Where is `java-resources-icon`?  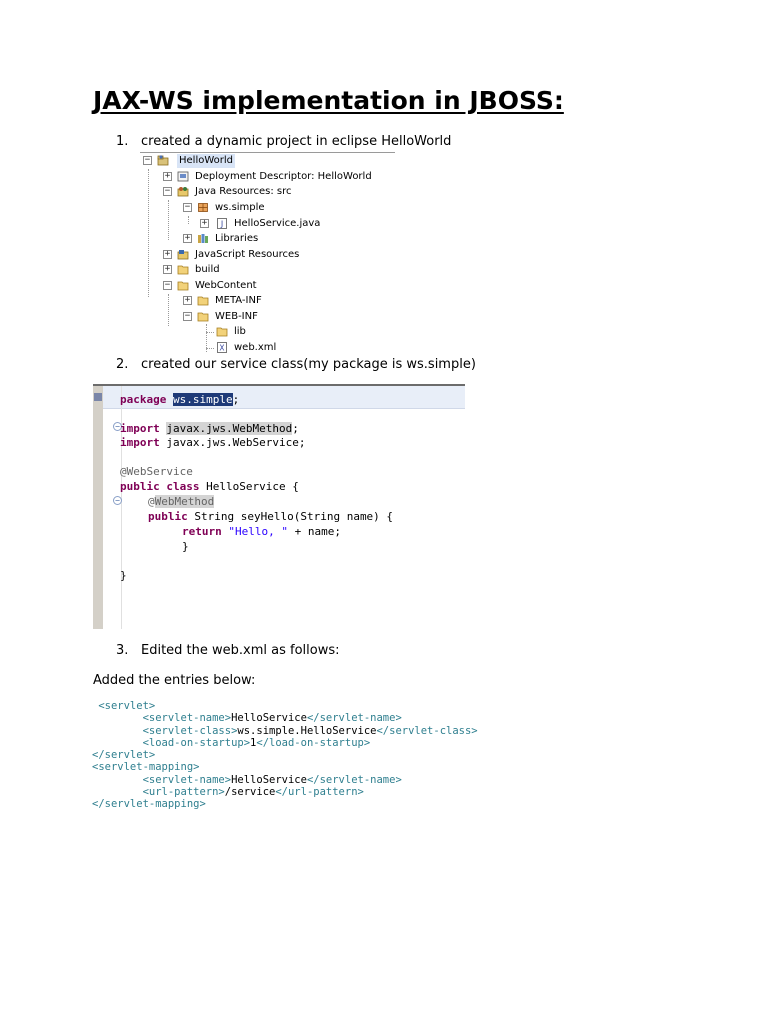
java-resources-icon is located at coordinates (183, 192).